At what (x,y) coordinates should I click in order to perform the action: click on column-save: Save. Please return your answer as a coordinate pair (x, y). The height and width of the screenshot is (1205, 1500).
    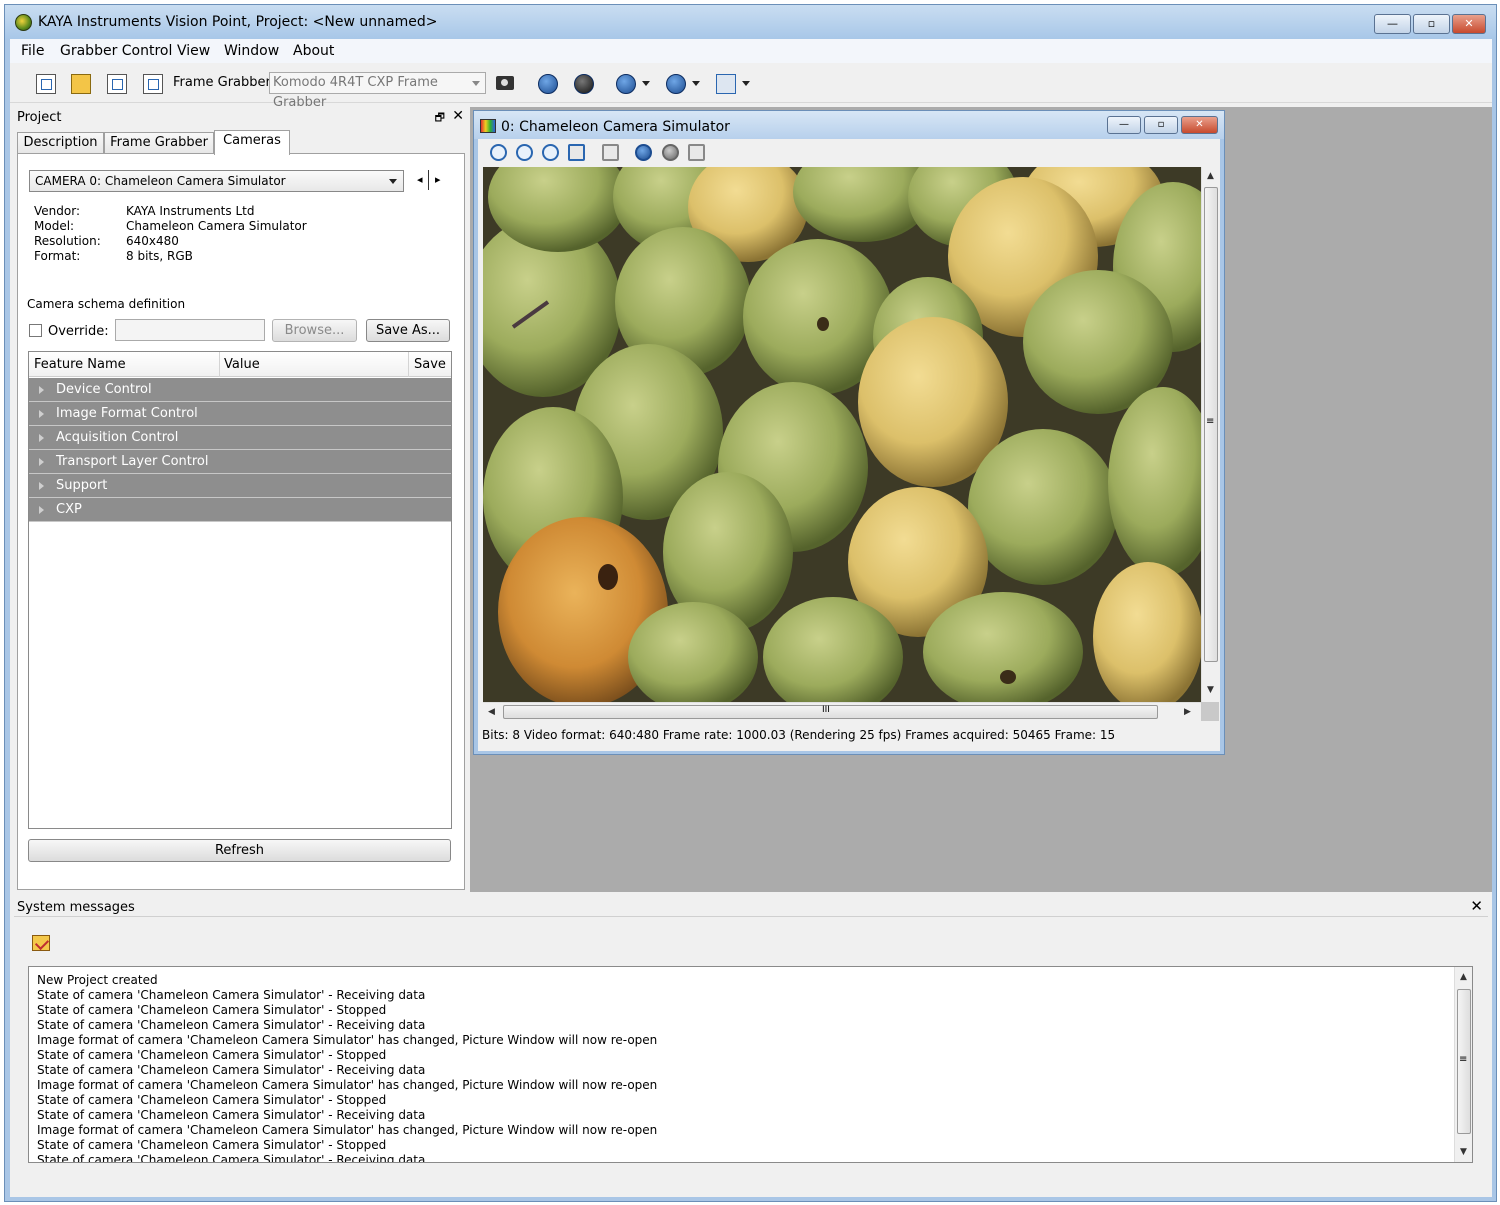
    Looking at the image, I should click on (430, 364).